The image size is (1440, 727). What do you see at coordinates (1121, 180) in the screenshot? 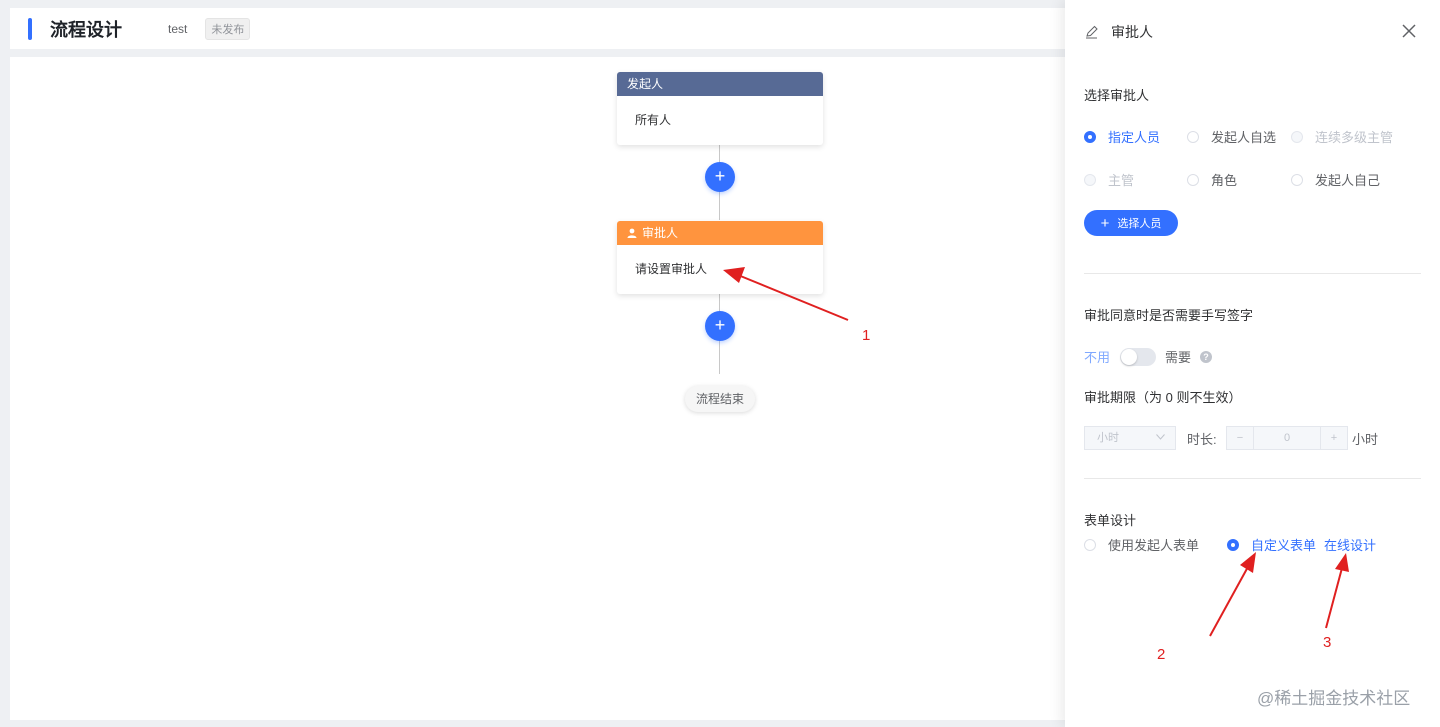
I see `radio-label: 主管` at bounding box center [1121, 180].